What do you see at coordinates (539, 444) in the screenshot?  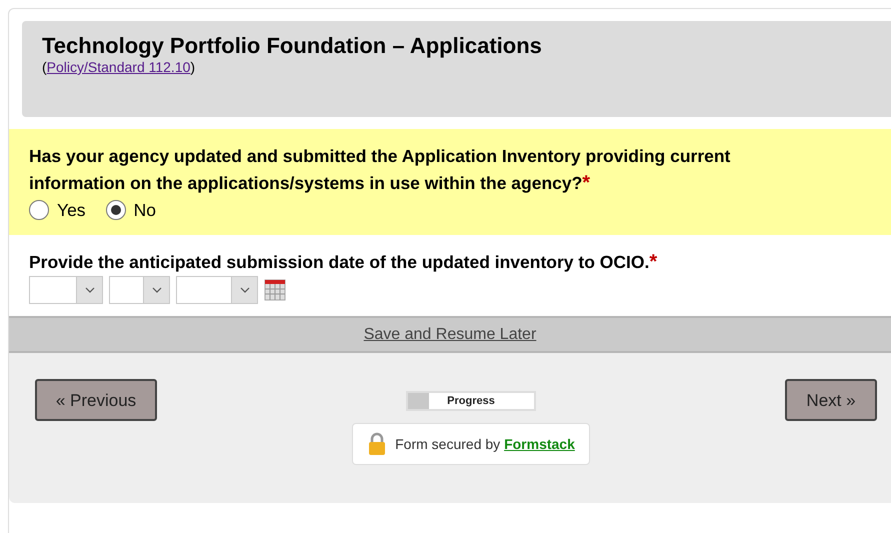 I see `formstack-link: Formstack` at bounding box center [539, 444].